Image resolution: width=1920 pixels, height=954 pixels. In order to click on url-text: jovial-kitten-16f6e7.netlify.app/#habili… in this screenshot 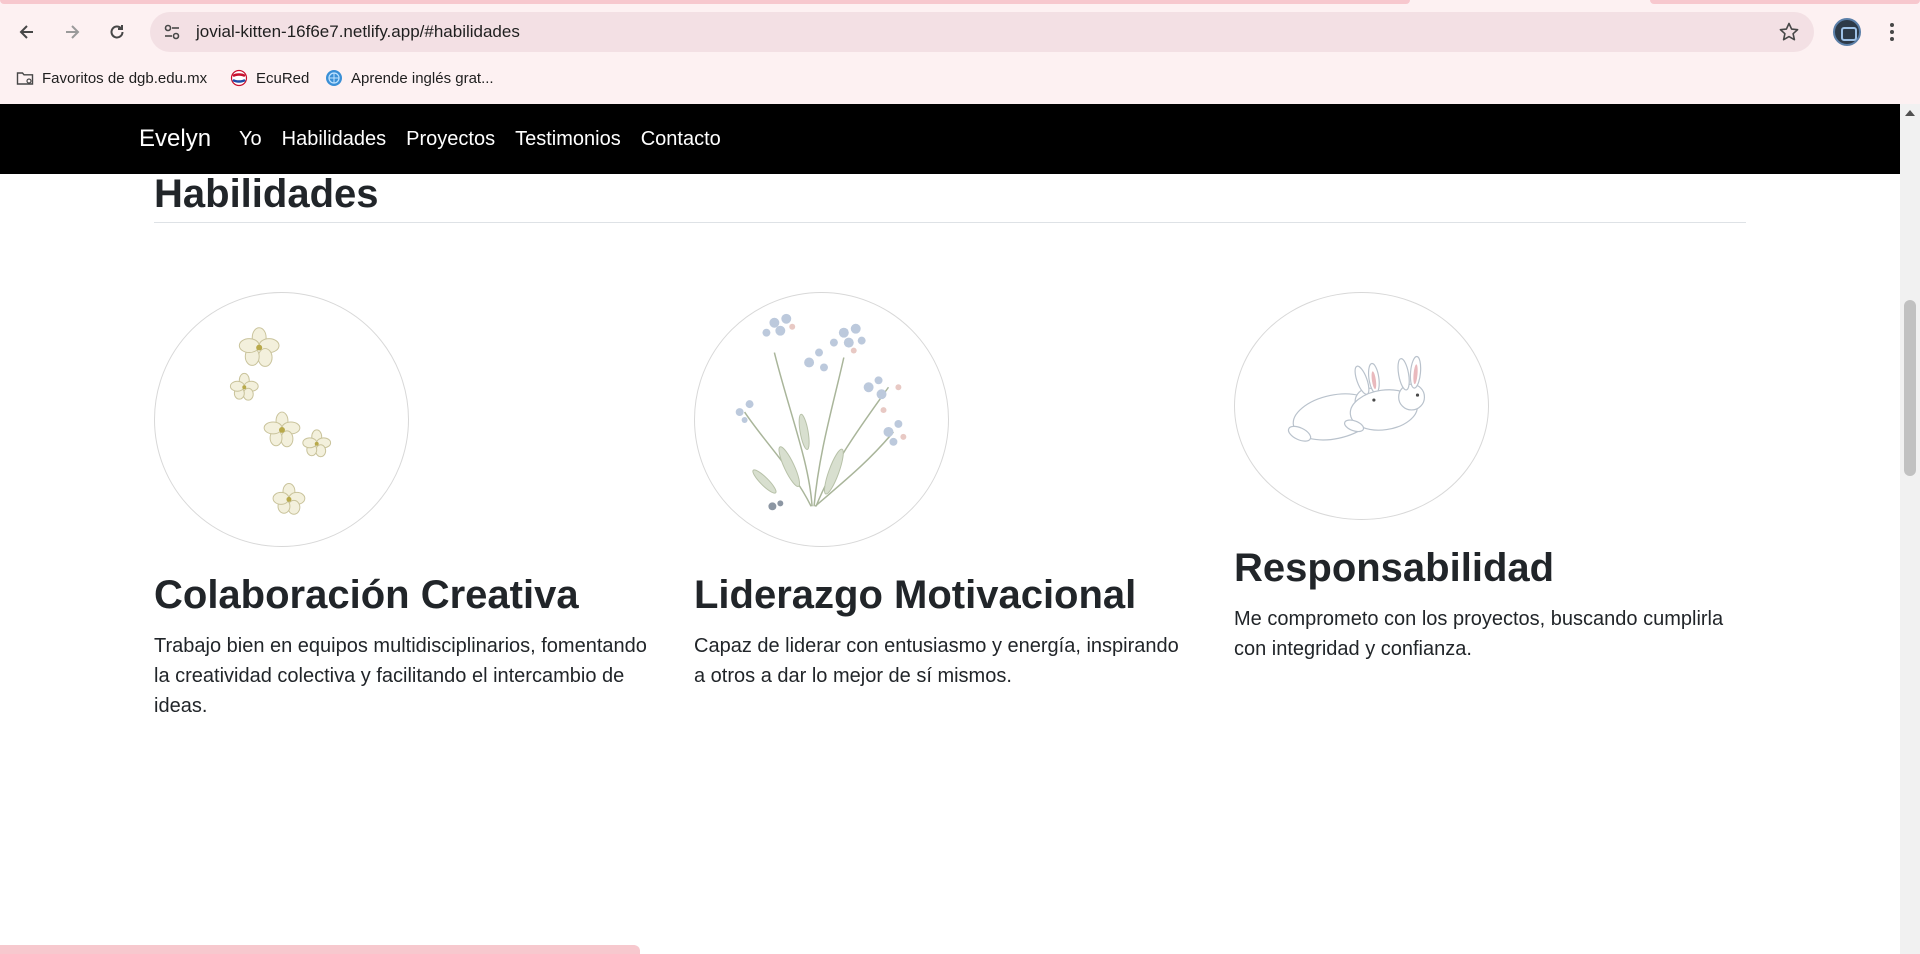, I will do `click(358, 32)`.